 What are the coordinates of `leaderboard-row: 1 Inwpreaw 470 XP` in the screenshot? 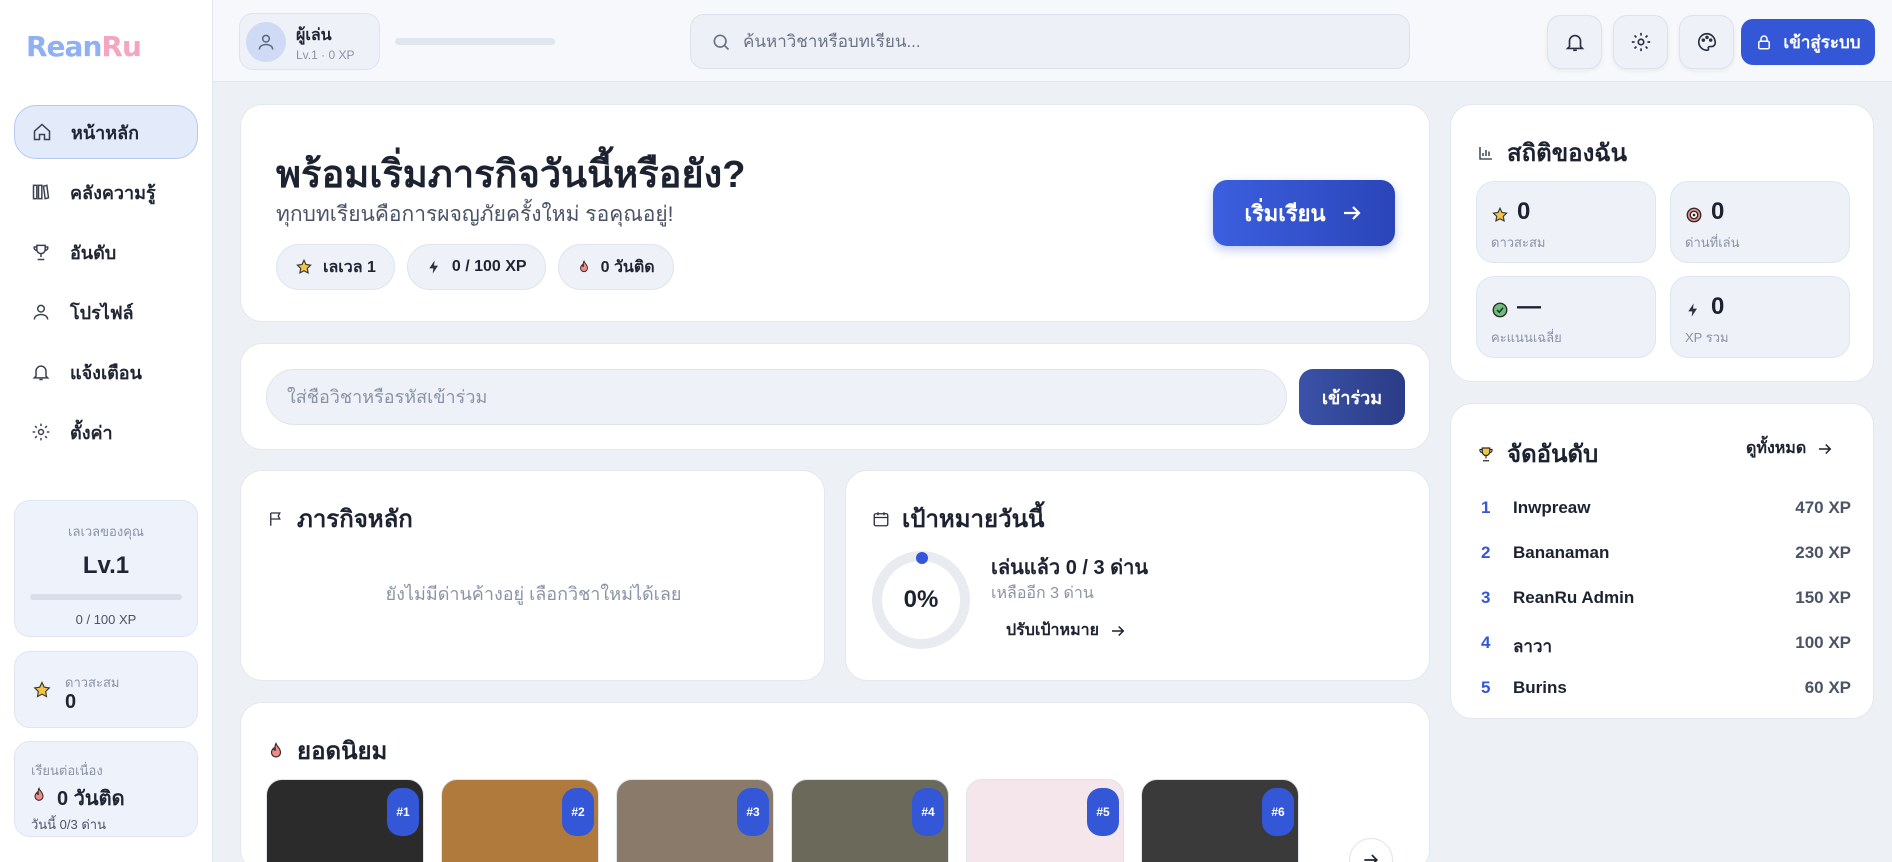 It's located at (1666, 508).